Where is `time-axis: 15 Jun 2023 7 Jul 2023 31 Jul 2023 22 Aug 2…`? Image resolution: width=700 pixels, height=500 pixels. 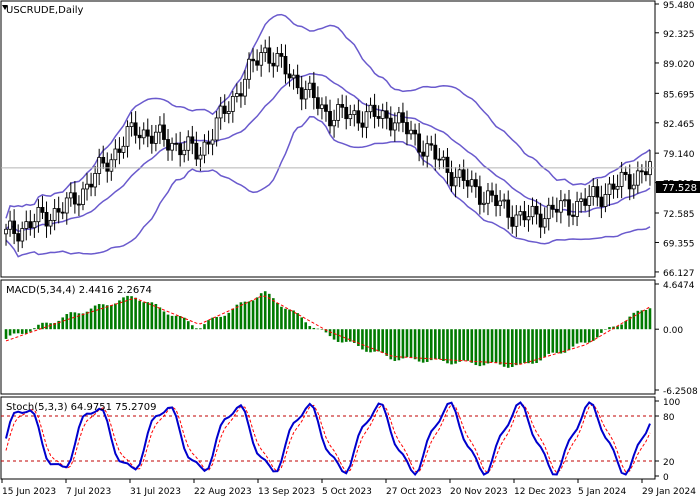 time-axis: 15 Jun 2023 7 Jul 2023 31 Jul 2023 22 Aug 2… is located at coordinates (348, 488).